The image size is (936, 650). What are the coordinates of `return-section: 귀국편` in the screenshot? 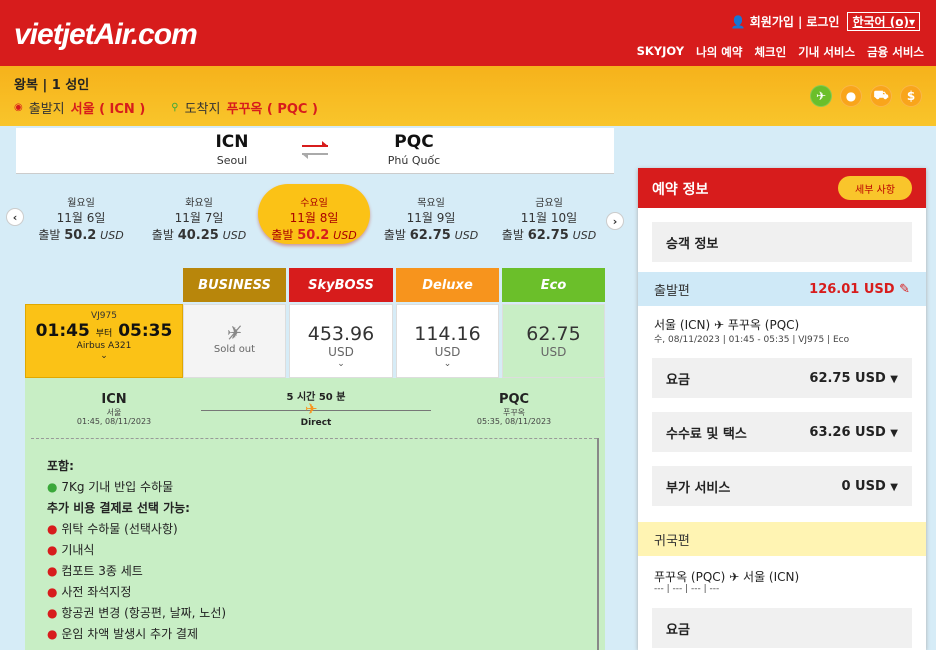 It's located at (782, 539).